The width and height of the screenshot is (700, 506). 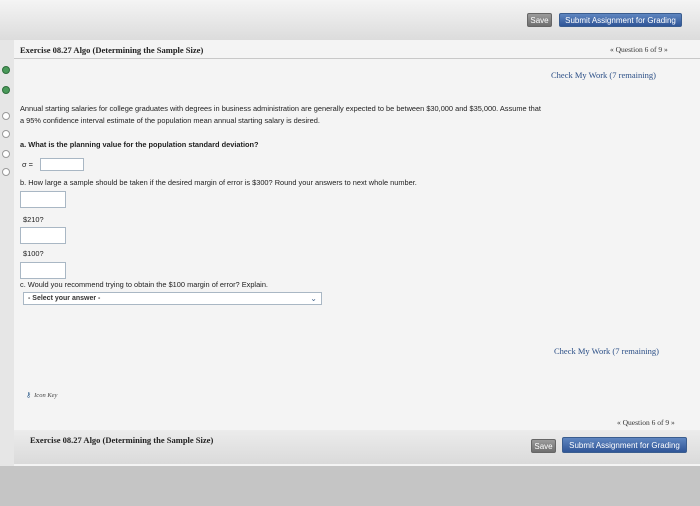 What do you see at coordinates (603, 75) in the screenshot?
I see `check-my-work-link: Check My Work (7 remaining)` at bounding box center [603, 75].